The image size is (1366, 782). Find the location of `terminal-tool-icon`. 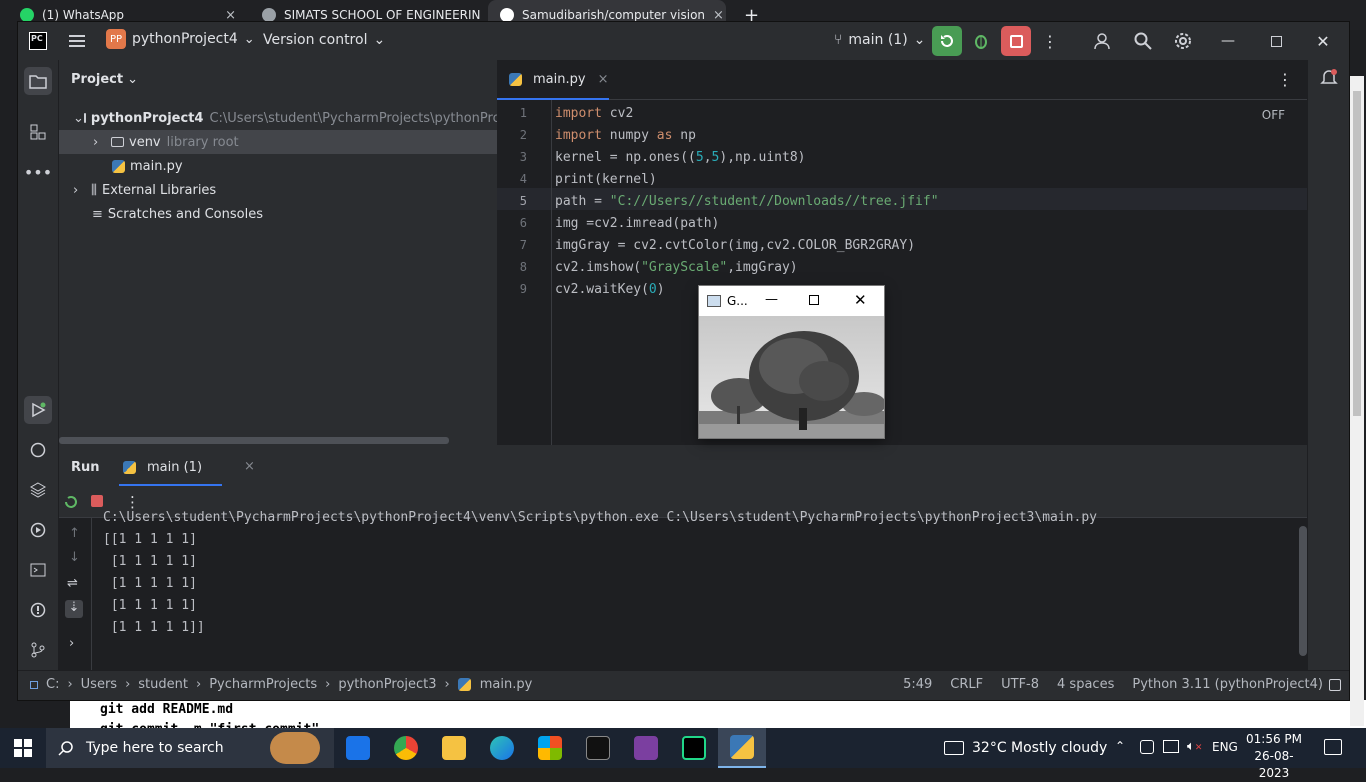

terminal-tool-icon is located at coordinates (38, 570).